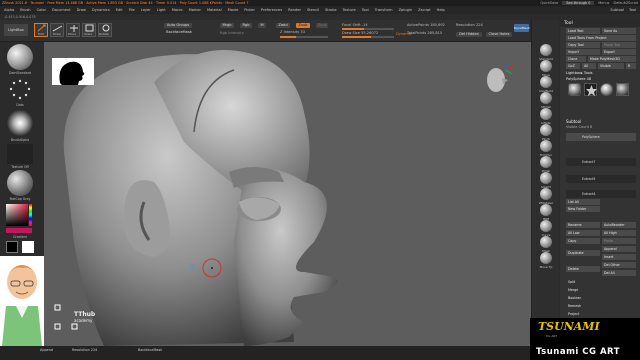 Image resolution: width=640 pixels, height=360 pixels. I want to click on default-script-button: DefaultZScript, so click(625, 3).